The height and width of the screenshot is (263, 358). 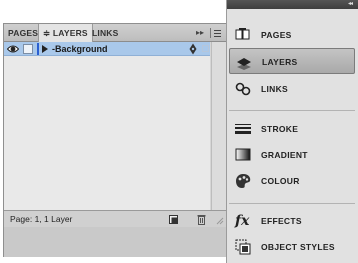 What do you see at coordinates (201, 219) in the screenshot?
I see `trash-icon` at bounding box center [201, 219].